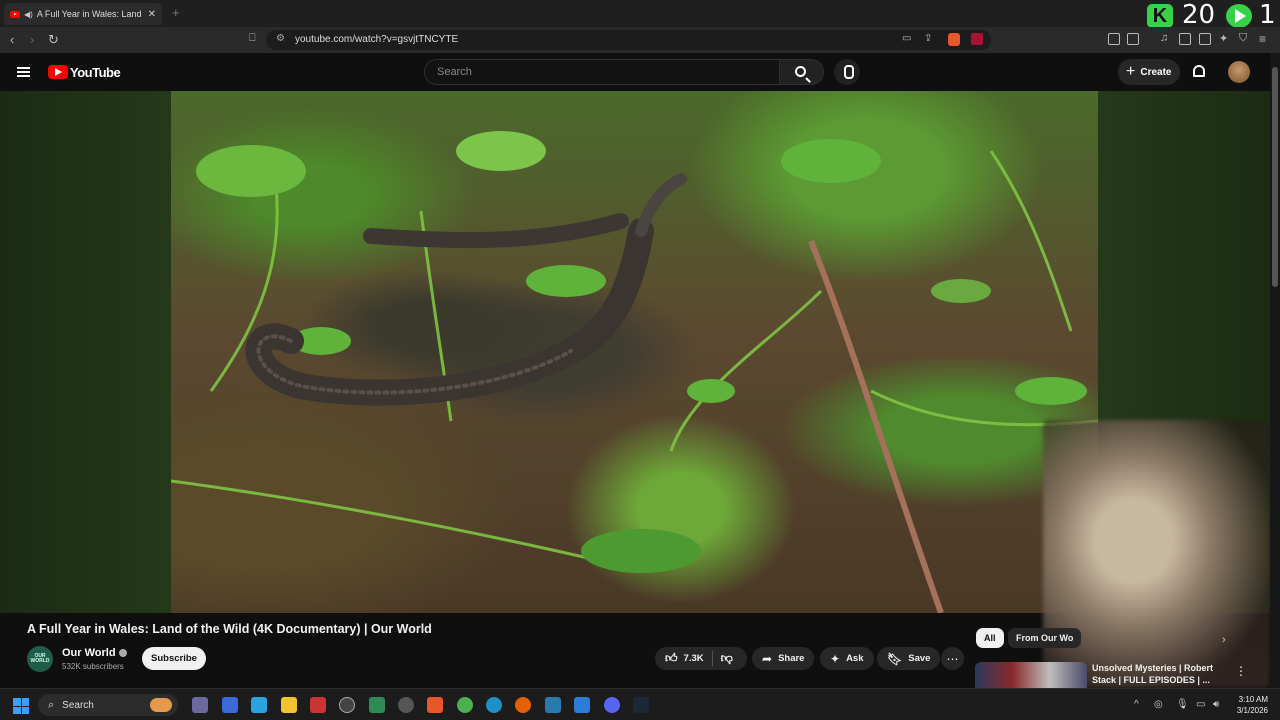 The image size is (1280, 720). I want to click on scrollbar-thumb, so click(1275, 177).